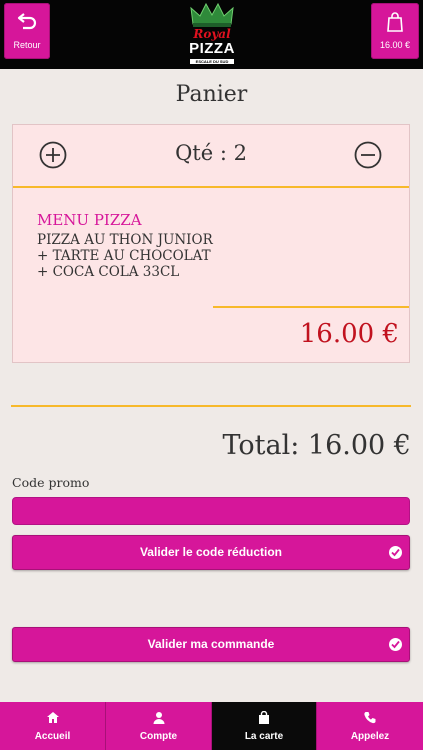 This screenshot has width=423, height=750. What do you see at coordinates (264, 736) in the screenshot?
I see `tab-label: La carte` at bounding box center [264, 736].